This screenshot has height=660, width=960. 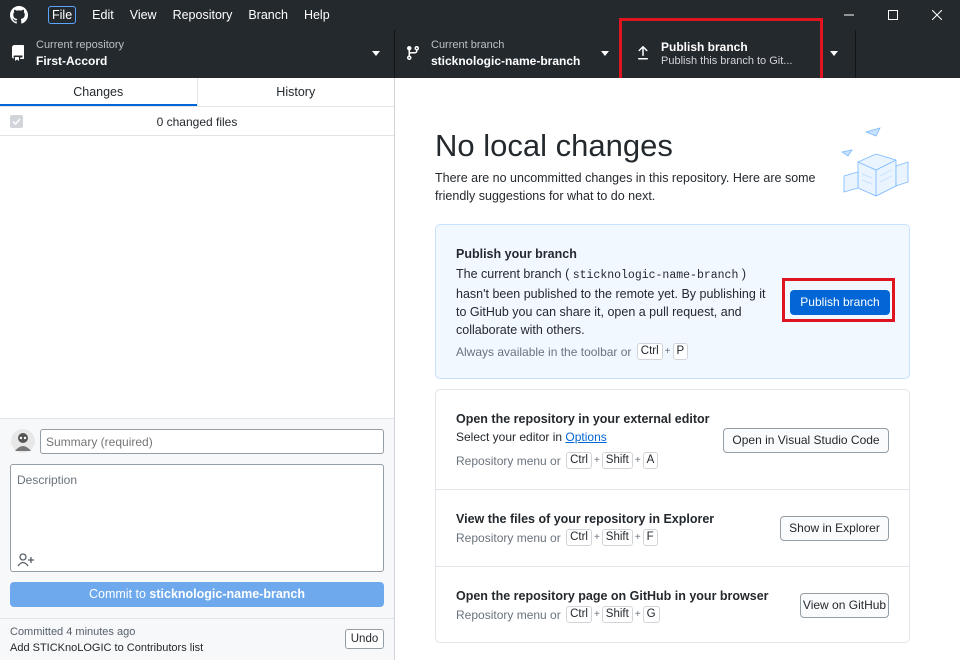 I want to click on menu-branch: Branch, so click(x=268, y=15).